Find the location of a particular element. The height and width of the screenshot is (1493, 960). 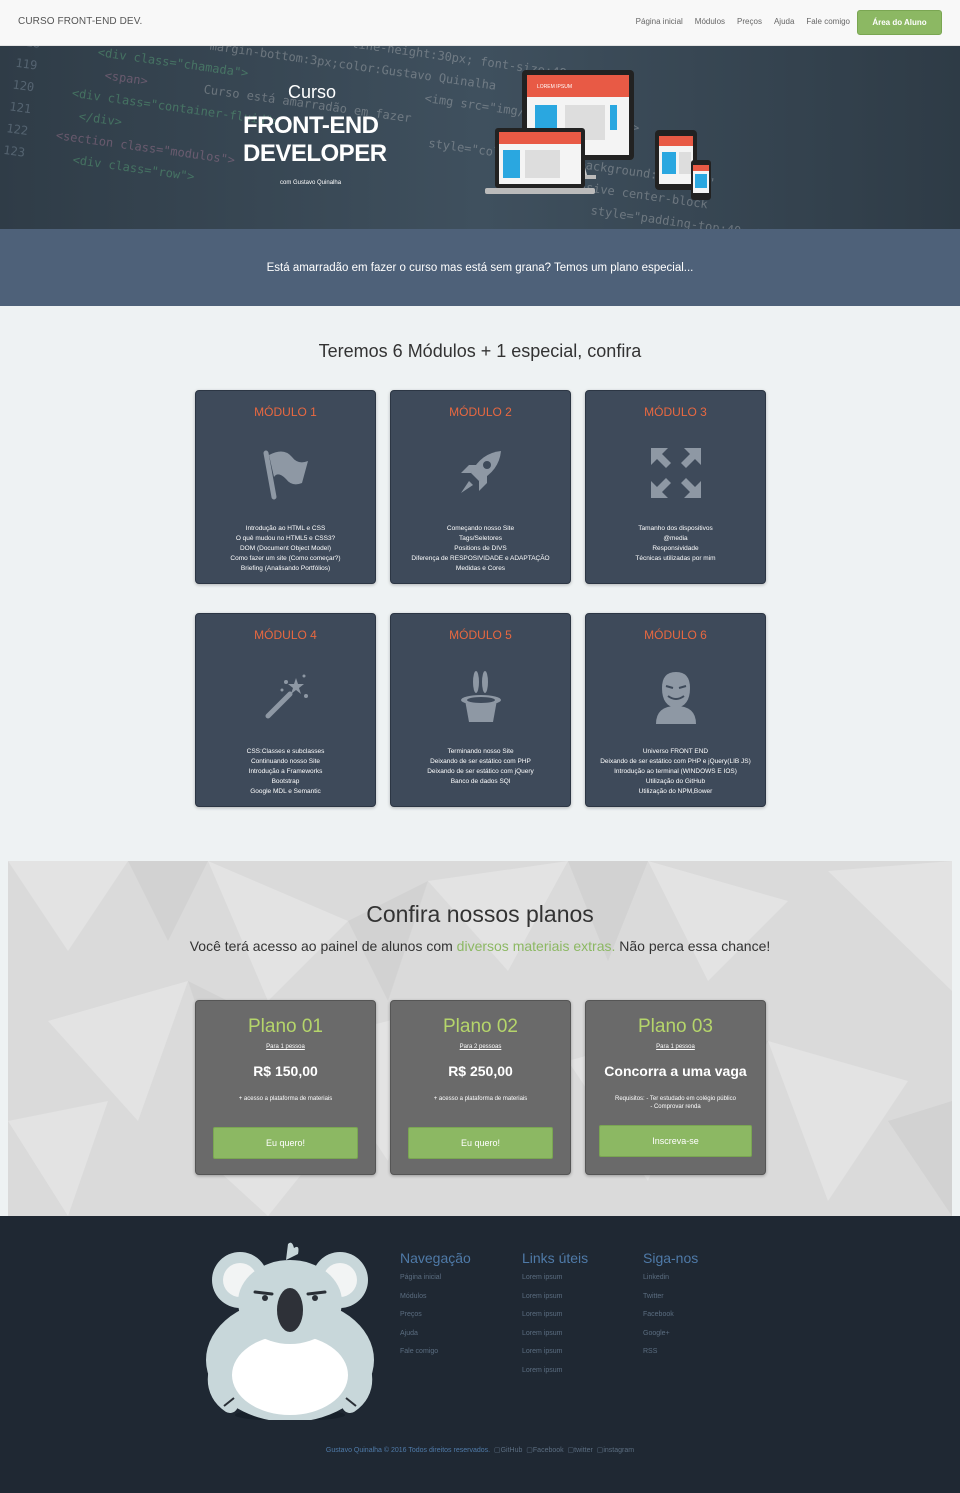

module-topic: Tamanho dos dispositivos is located at coordinates (675, 528).